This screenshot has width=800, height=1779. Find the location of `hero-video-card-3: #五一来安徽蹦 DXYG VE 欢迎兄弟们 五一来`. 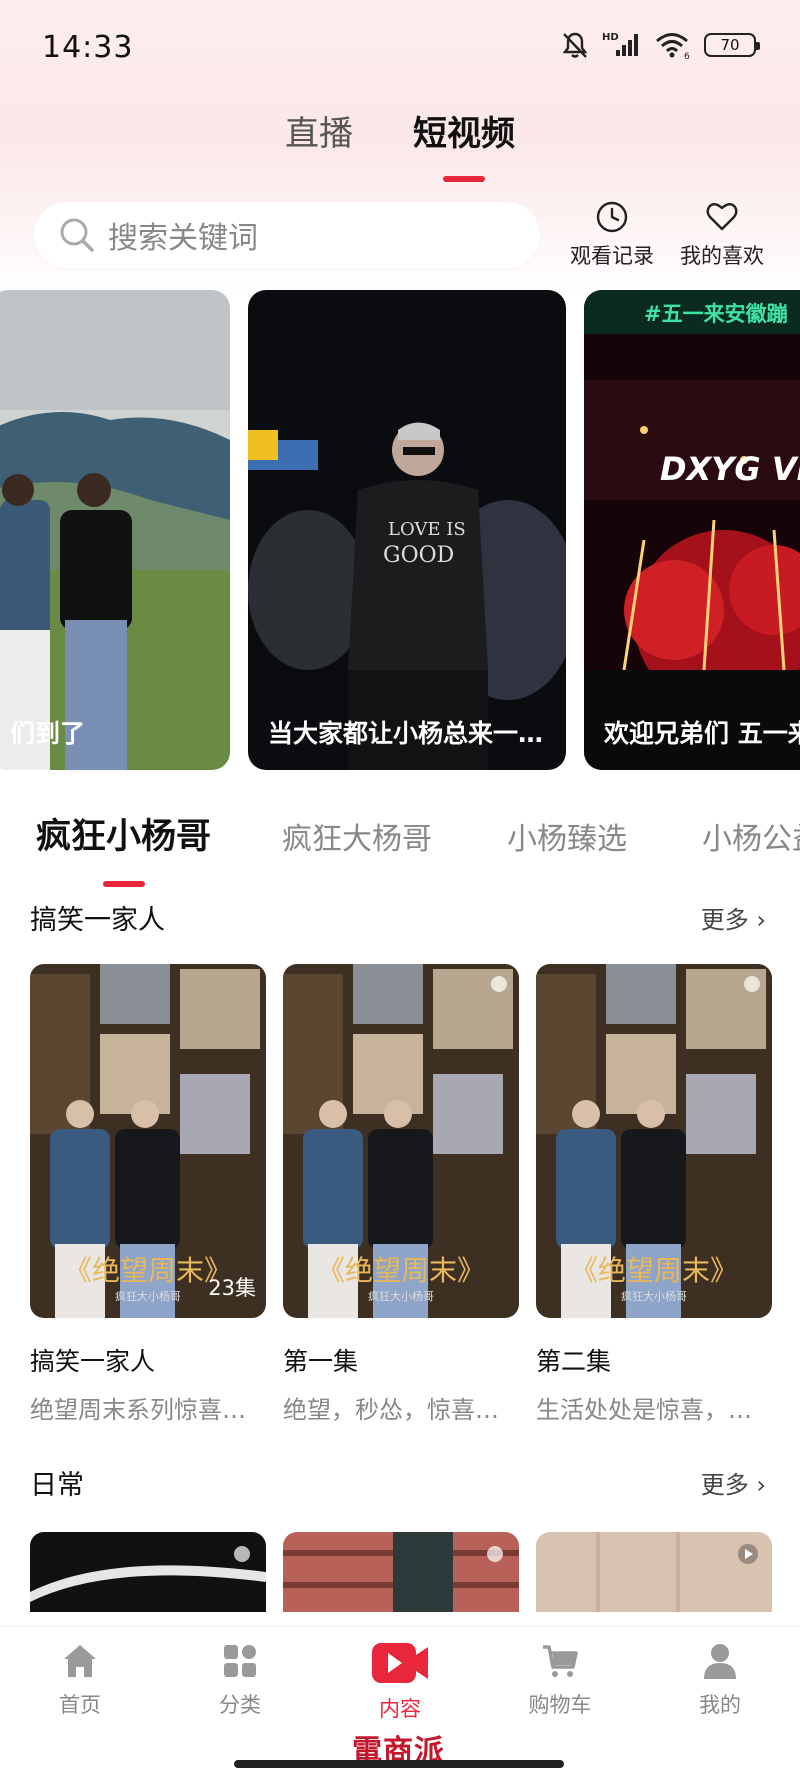

hero-video-card-3: #五一来安徽蹦 DXYG VE 欢迎兄弟们 五一来 is located at coordinates (692, 530).